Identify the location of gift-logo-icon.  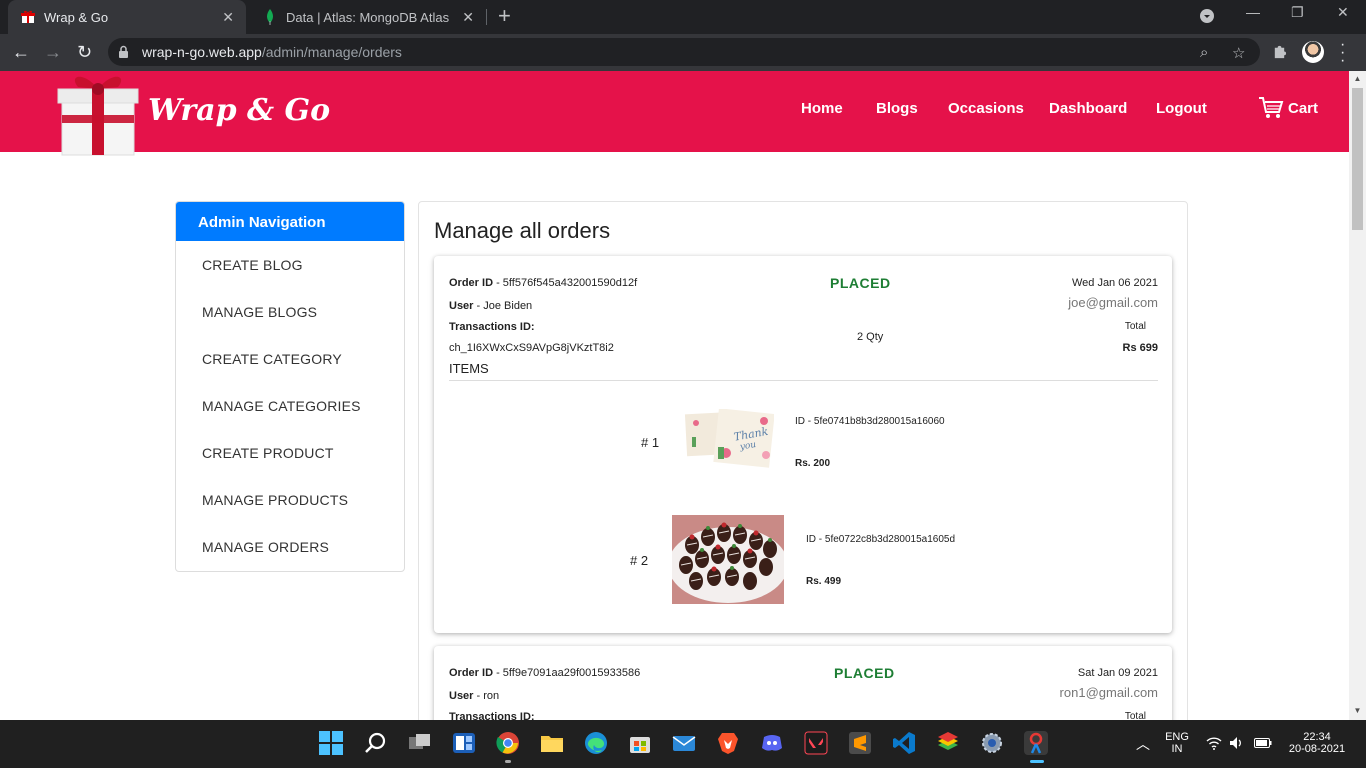
(97, 114).